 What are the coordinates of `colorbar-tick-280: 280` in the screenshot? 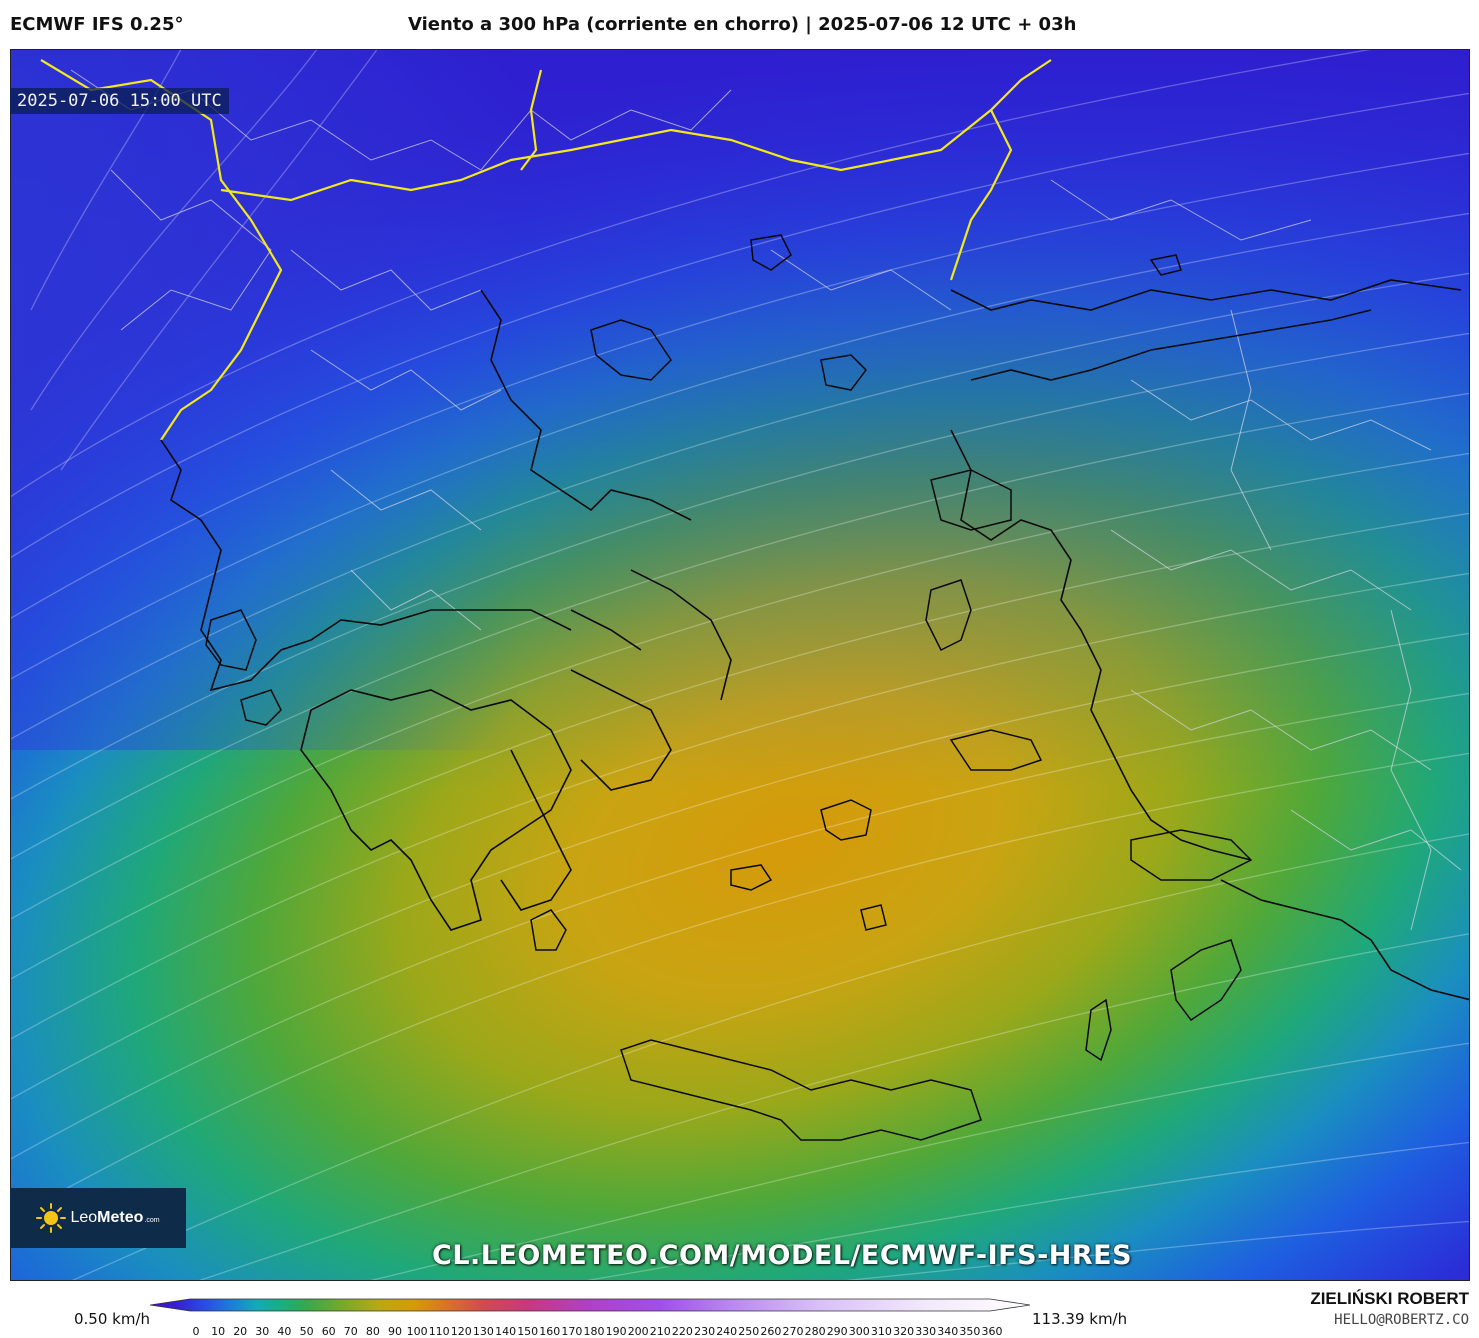 It's located at (815, 1331).